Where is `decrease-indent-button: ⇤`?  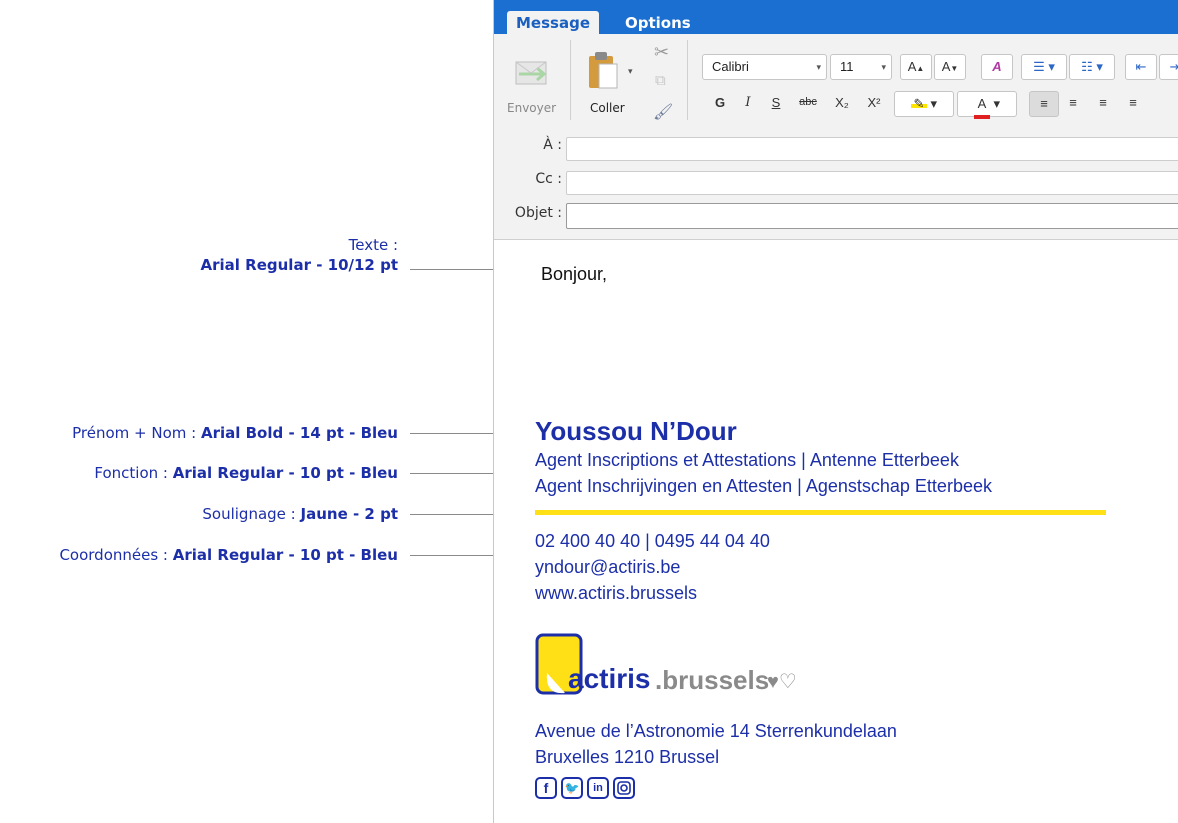 decrease-indent-button: ⇤ is located at coordinates (1141, 67).